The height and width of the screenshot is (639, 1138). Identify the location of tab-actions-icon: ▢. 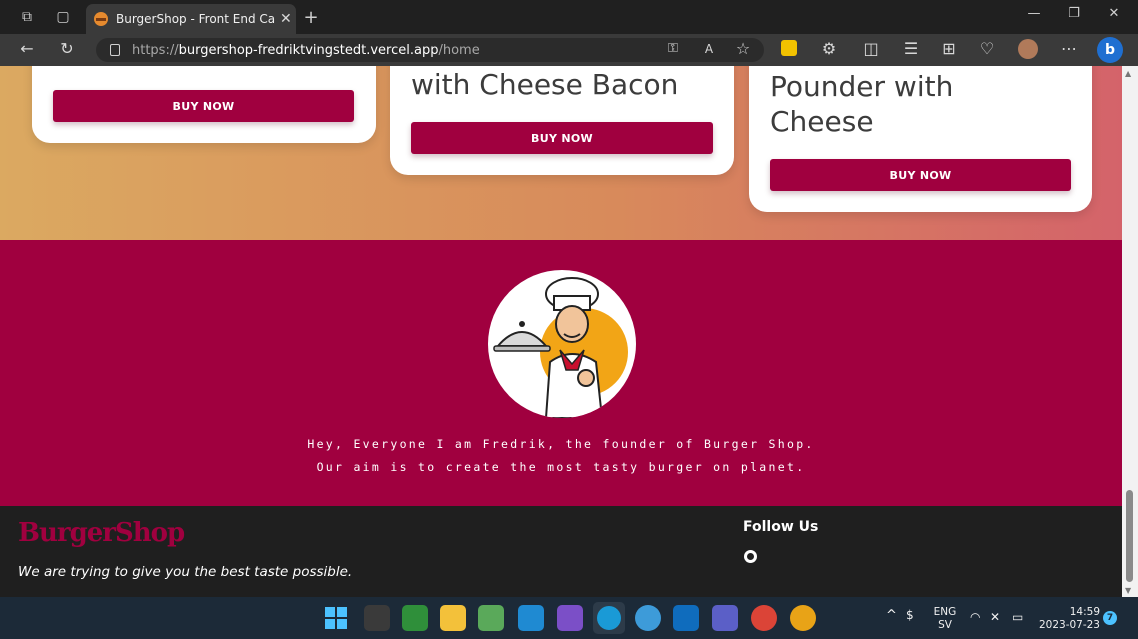
(63, 17).